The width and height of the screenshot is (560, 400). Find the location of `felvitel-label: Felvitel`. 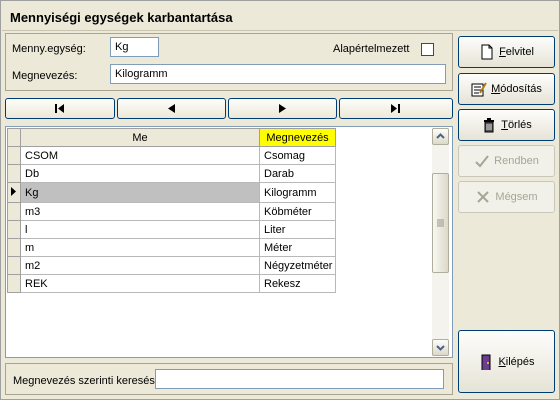

felvitel-label: Felvitel is located at coordinates (516, 52).